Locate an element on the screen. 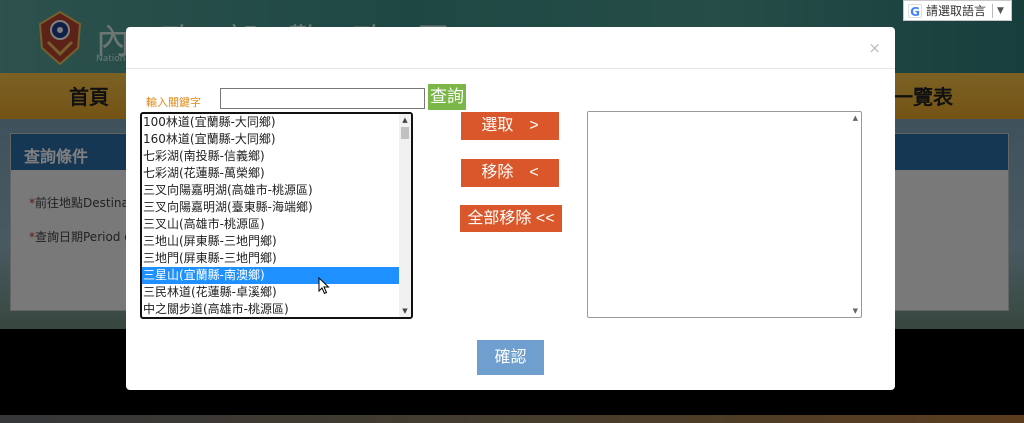 This screenshot has width=1024, height=423. language-label: 請選取語言 is located at coordinates (956, 11).